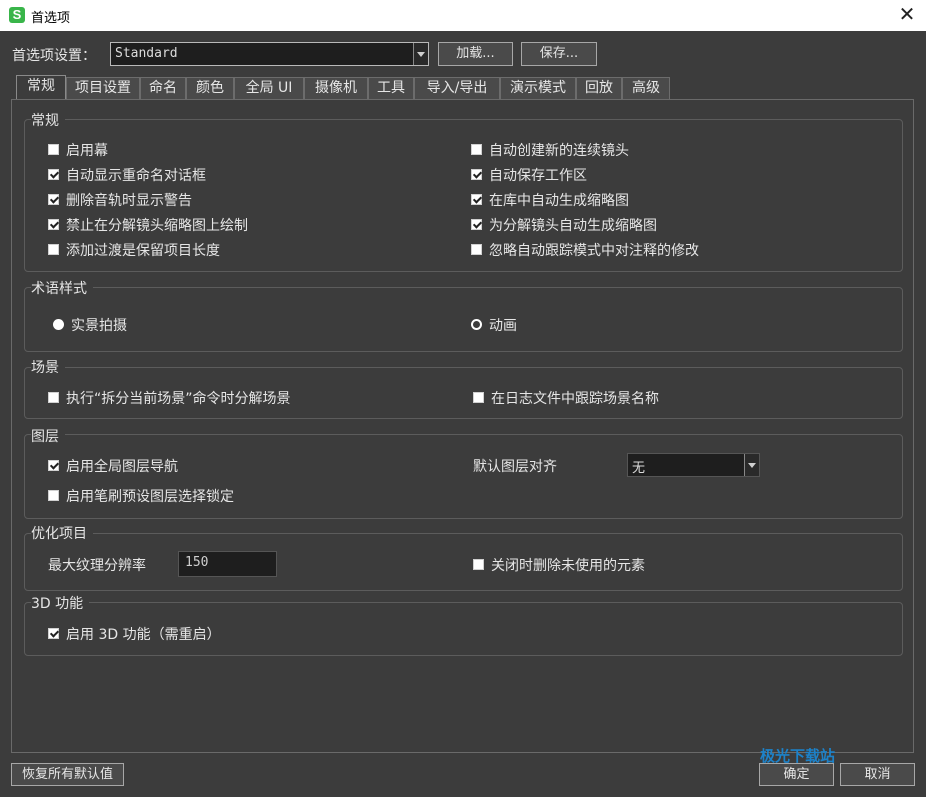  What do you see at coordinates (60, 603) in the screenshot?
I see `group-3d-title: 3D 功能` at bounding box center [60, 603].